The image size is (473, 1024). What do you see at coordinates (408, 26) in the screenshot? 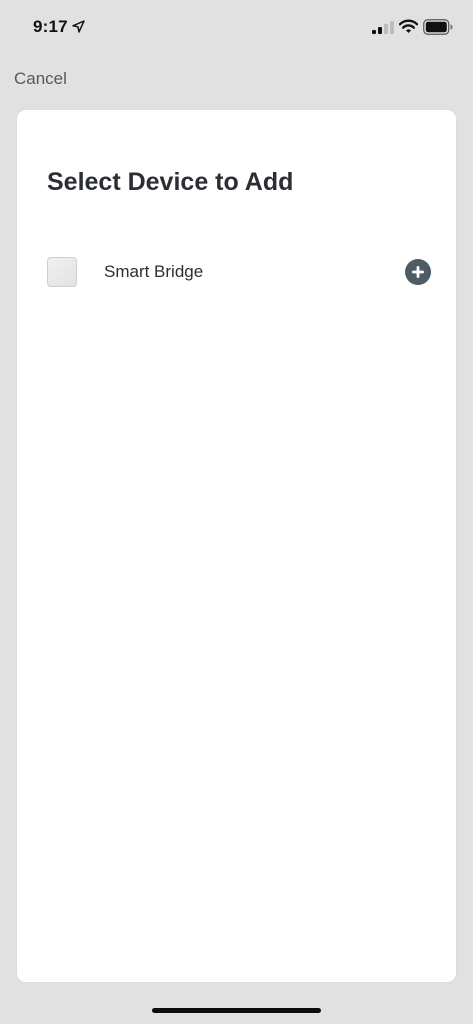
I see `wifi-icon` at bounding box center [408, 26].